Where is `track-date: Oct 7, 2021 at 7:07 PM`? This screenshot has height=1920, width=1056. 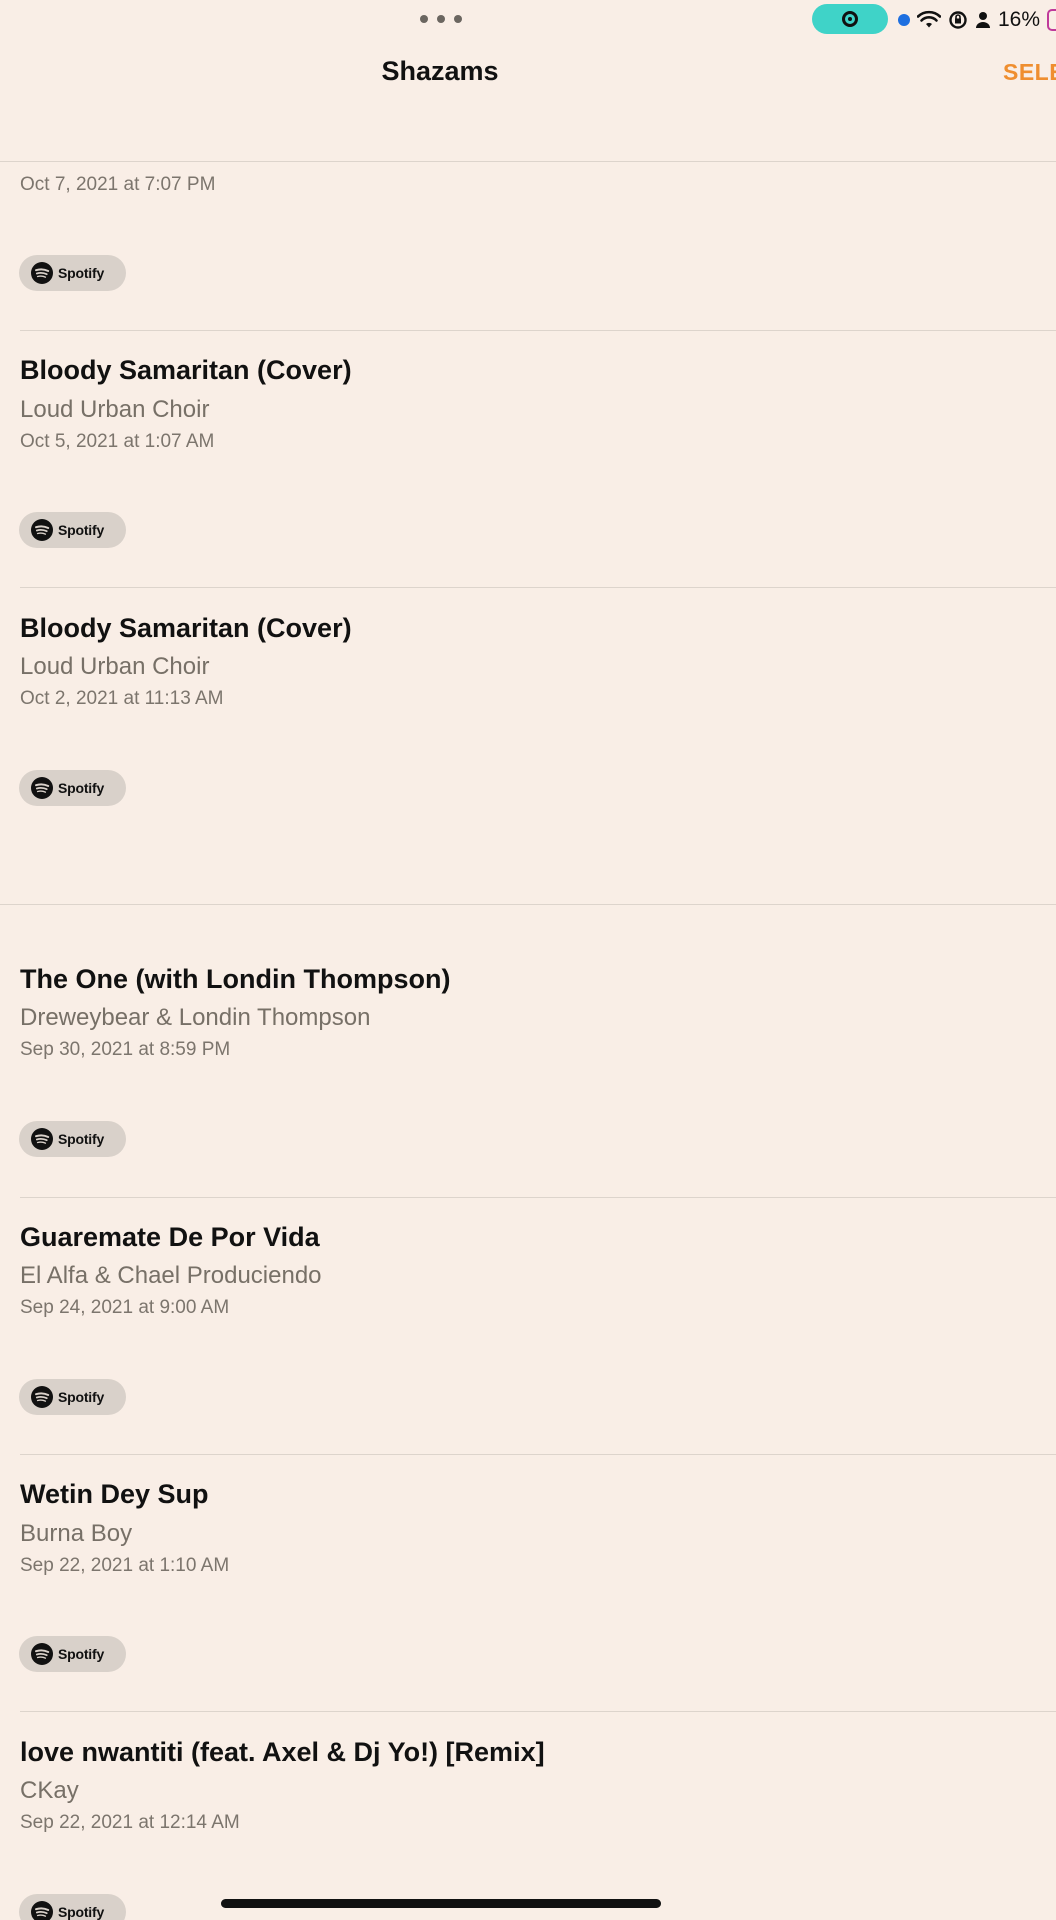
track-date: Oct 7, 2021 at 7:07 PM is located at coordinates (118, 184).